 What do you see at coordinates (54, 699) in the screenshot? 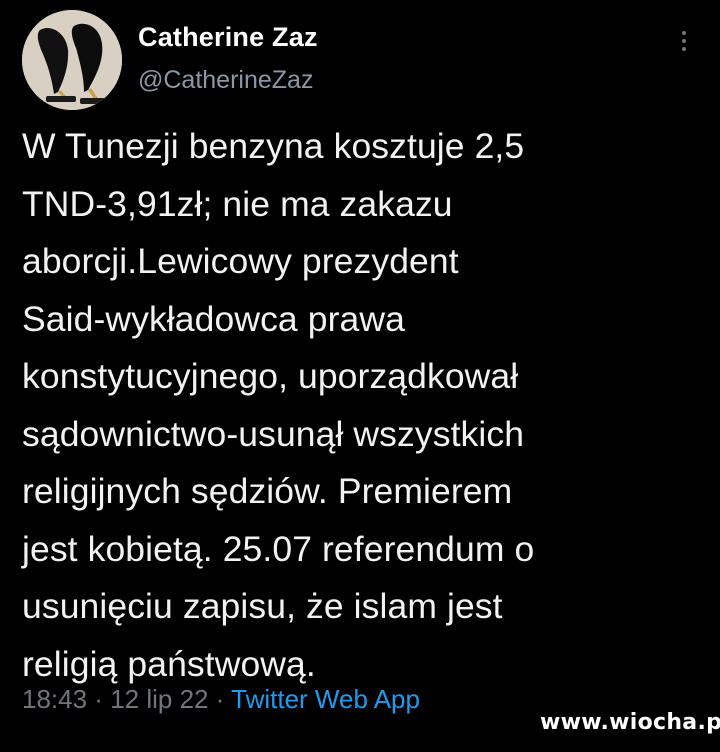
I see `tweet-time: 18:43` at bounding box center [54, 699].